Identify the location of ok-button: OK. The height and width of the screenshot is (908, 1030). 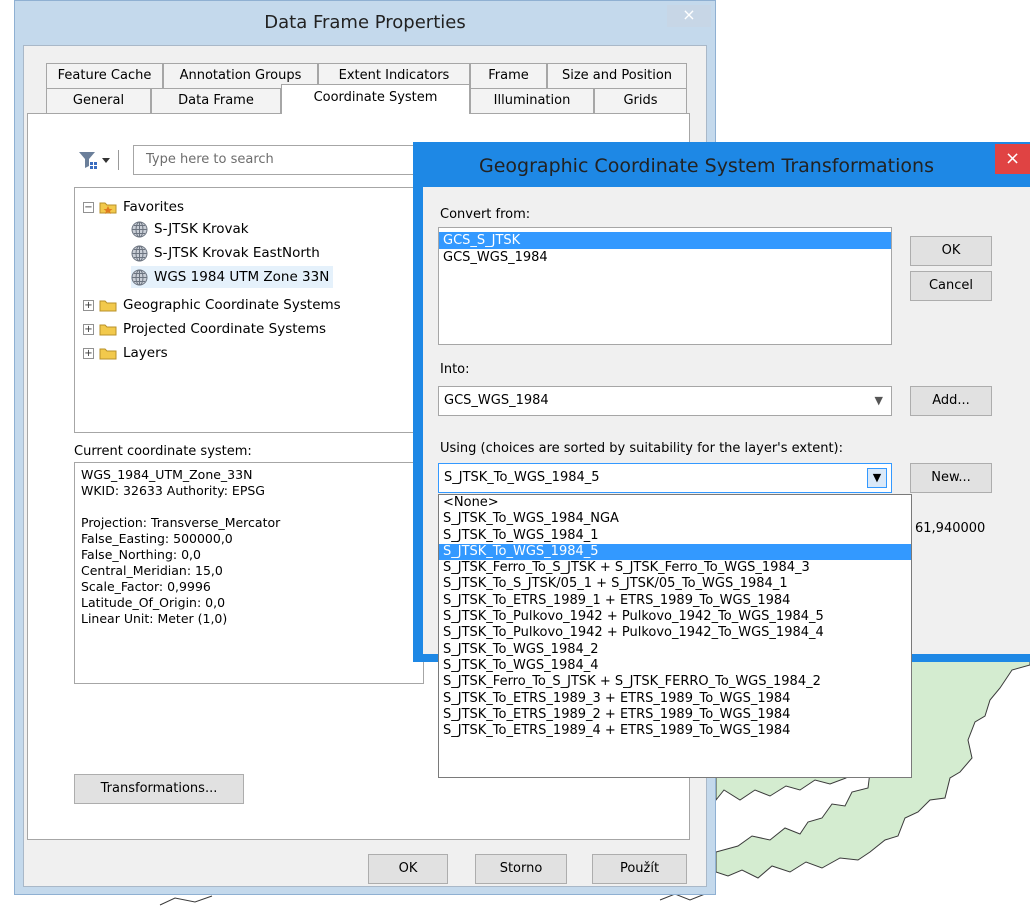
(408, 869).